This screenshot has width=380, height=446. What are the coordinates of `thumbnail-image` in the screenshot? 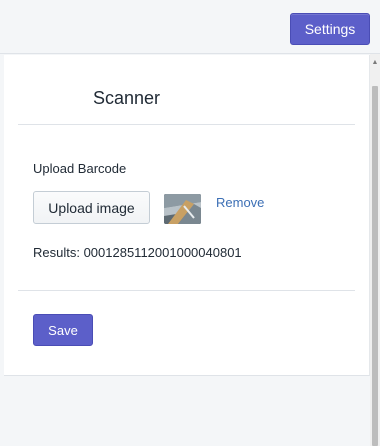 It's located at (182, 209).